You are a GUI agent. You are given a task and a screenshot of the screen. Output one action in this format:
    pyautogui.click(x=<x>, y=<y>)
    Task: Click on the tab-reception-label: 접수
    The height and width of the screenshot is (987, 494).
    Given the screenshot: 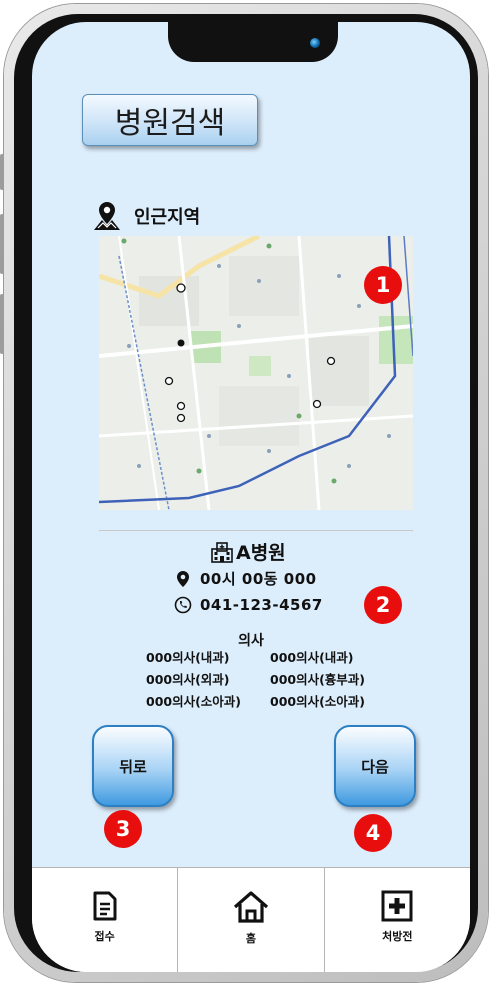 What is the action you would take?
    pyautogui.click(x=104, y=936)
    